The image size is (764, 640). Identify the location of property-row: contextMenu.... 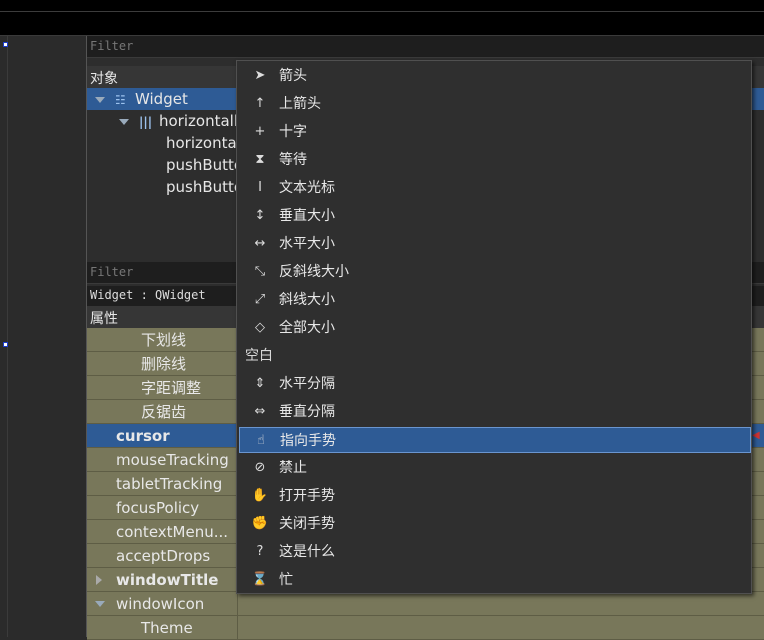
(162, 532).